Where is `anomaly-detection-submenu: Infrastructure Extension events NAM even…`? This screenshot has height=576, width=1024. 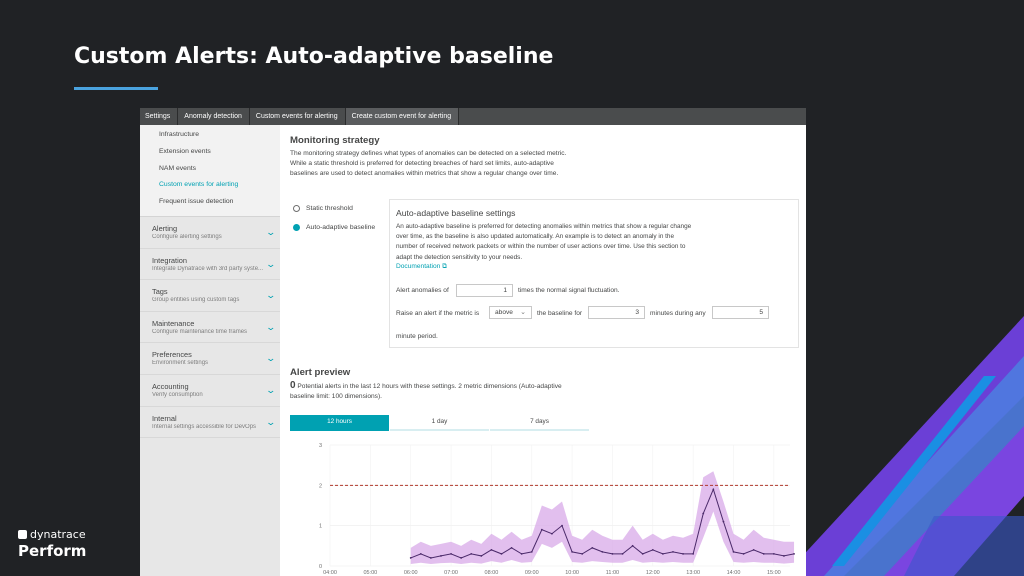 anomaly-detection-submenu: Infrastructure Extension events NAM even… is located at coordinates (210, 171).